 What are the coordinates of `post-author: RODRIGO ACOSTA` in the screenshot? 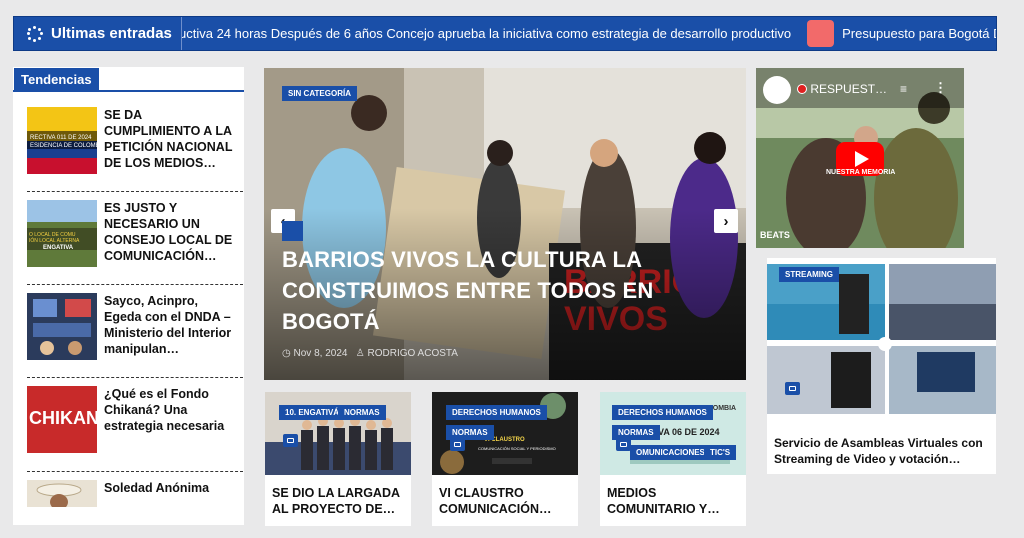 It's located at (413, 353).